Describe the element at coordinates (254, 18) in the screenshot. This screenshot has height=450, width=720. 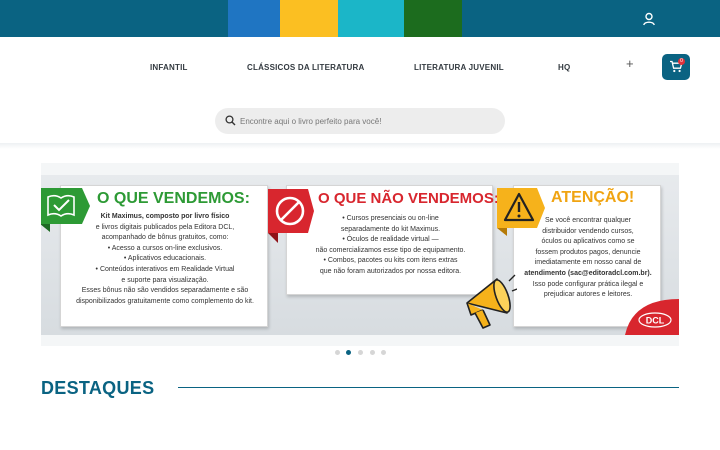
I see `color-stripe-blue` at that location.